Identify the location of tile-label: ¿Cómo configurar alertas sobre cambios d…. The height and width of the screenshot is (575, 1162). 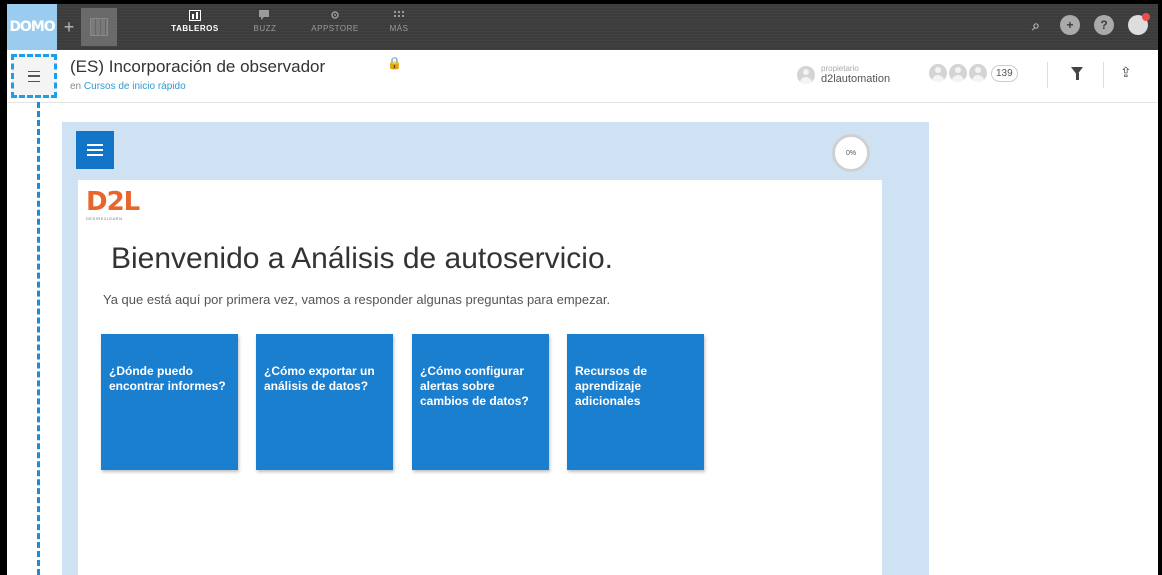
(474, 386).